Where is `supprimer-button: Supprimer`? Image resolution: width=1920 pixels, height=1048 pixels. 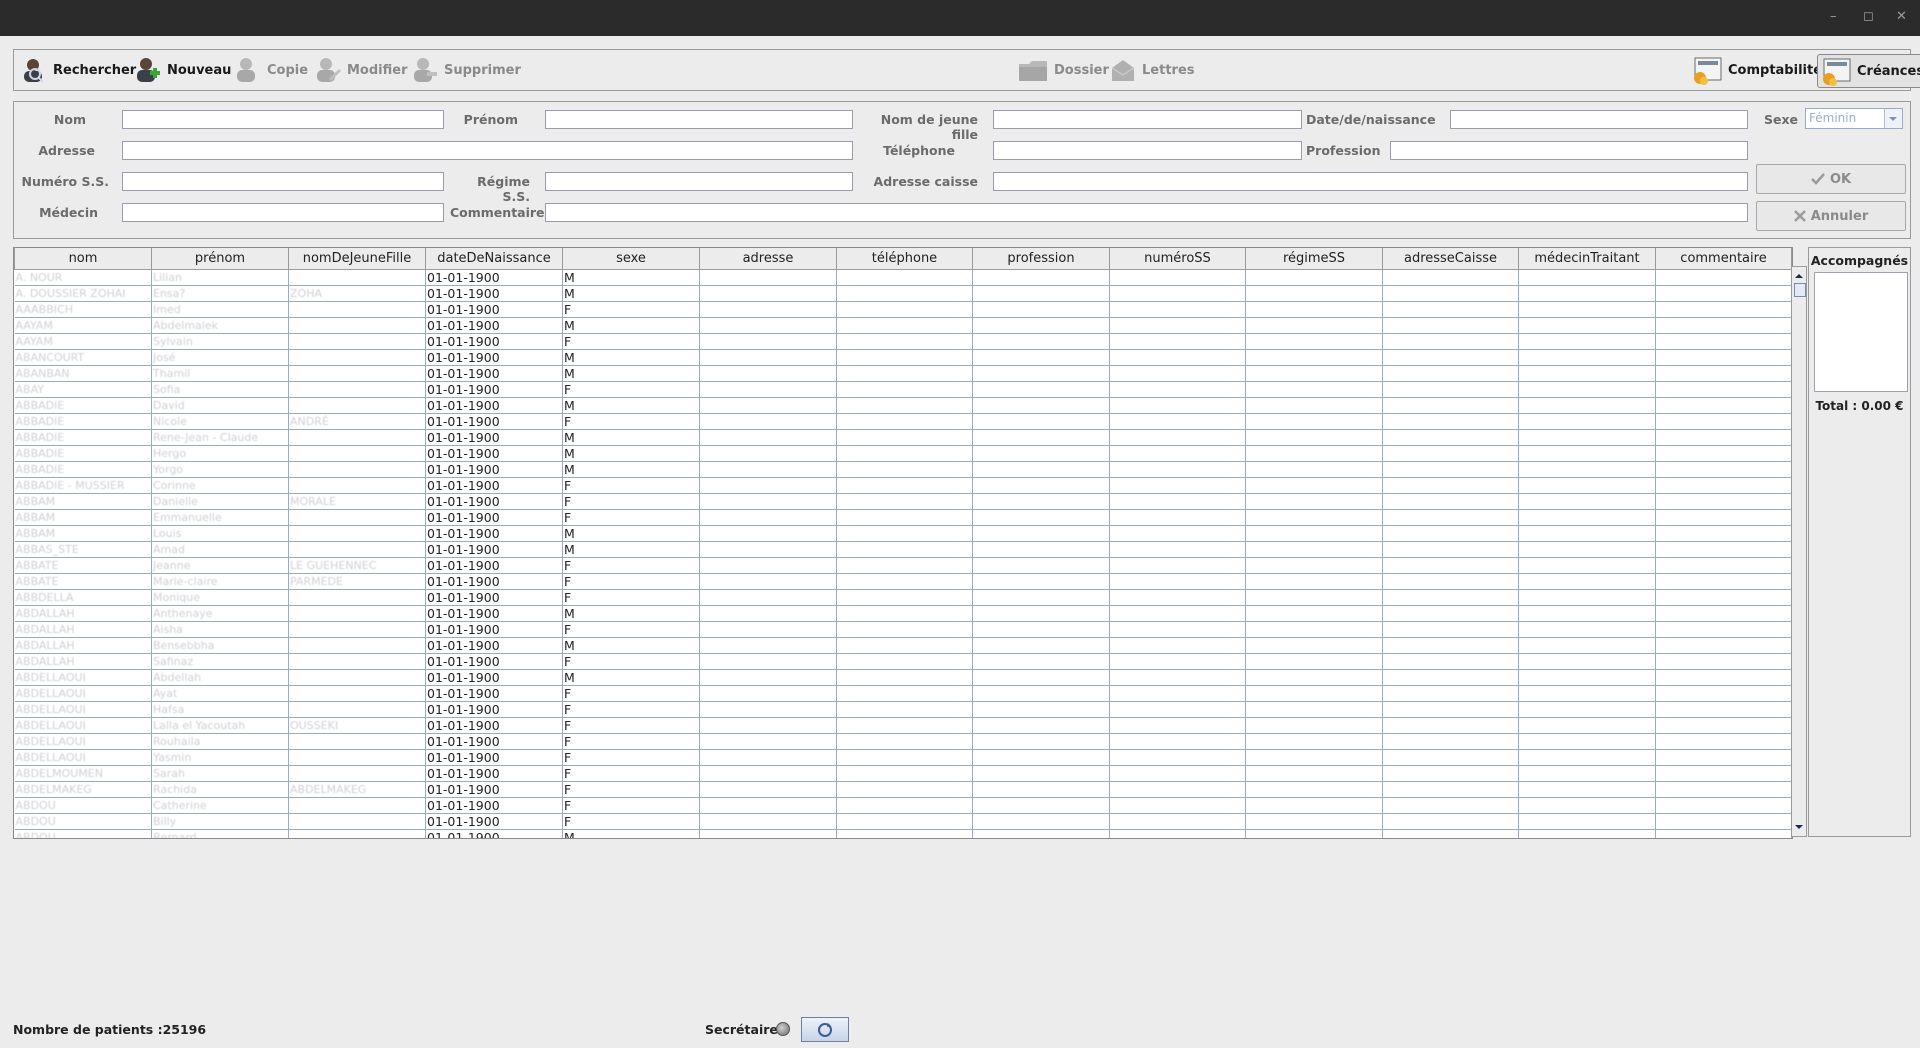
supprimer-button: Supprimer is located at coordinates (466, 70).